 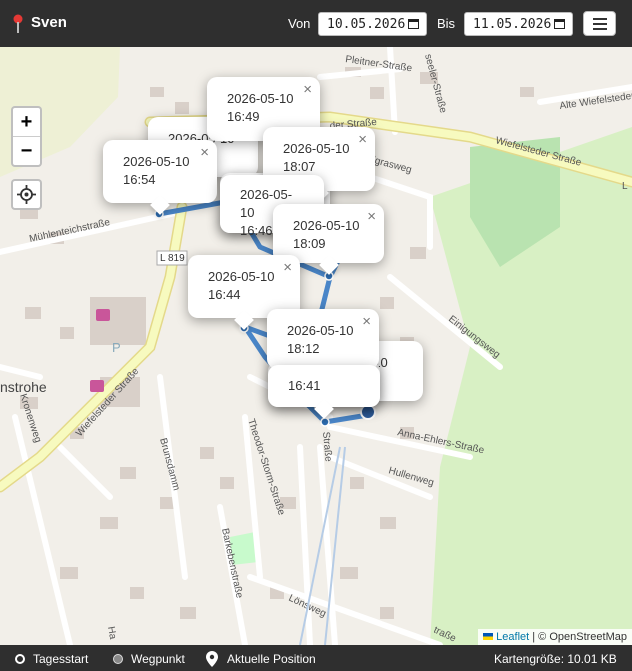 What do you see at coordinates (555, 659) in the screenshot?
I see `map-size-label: Kartengröße: 10.01 KB` at bounding box center [555, 659].